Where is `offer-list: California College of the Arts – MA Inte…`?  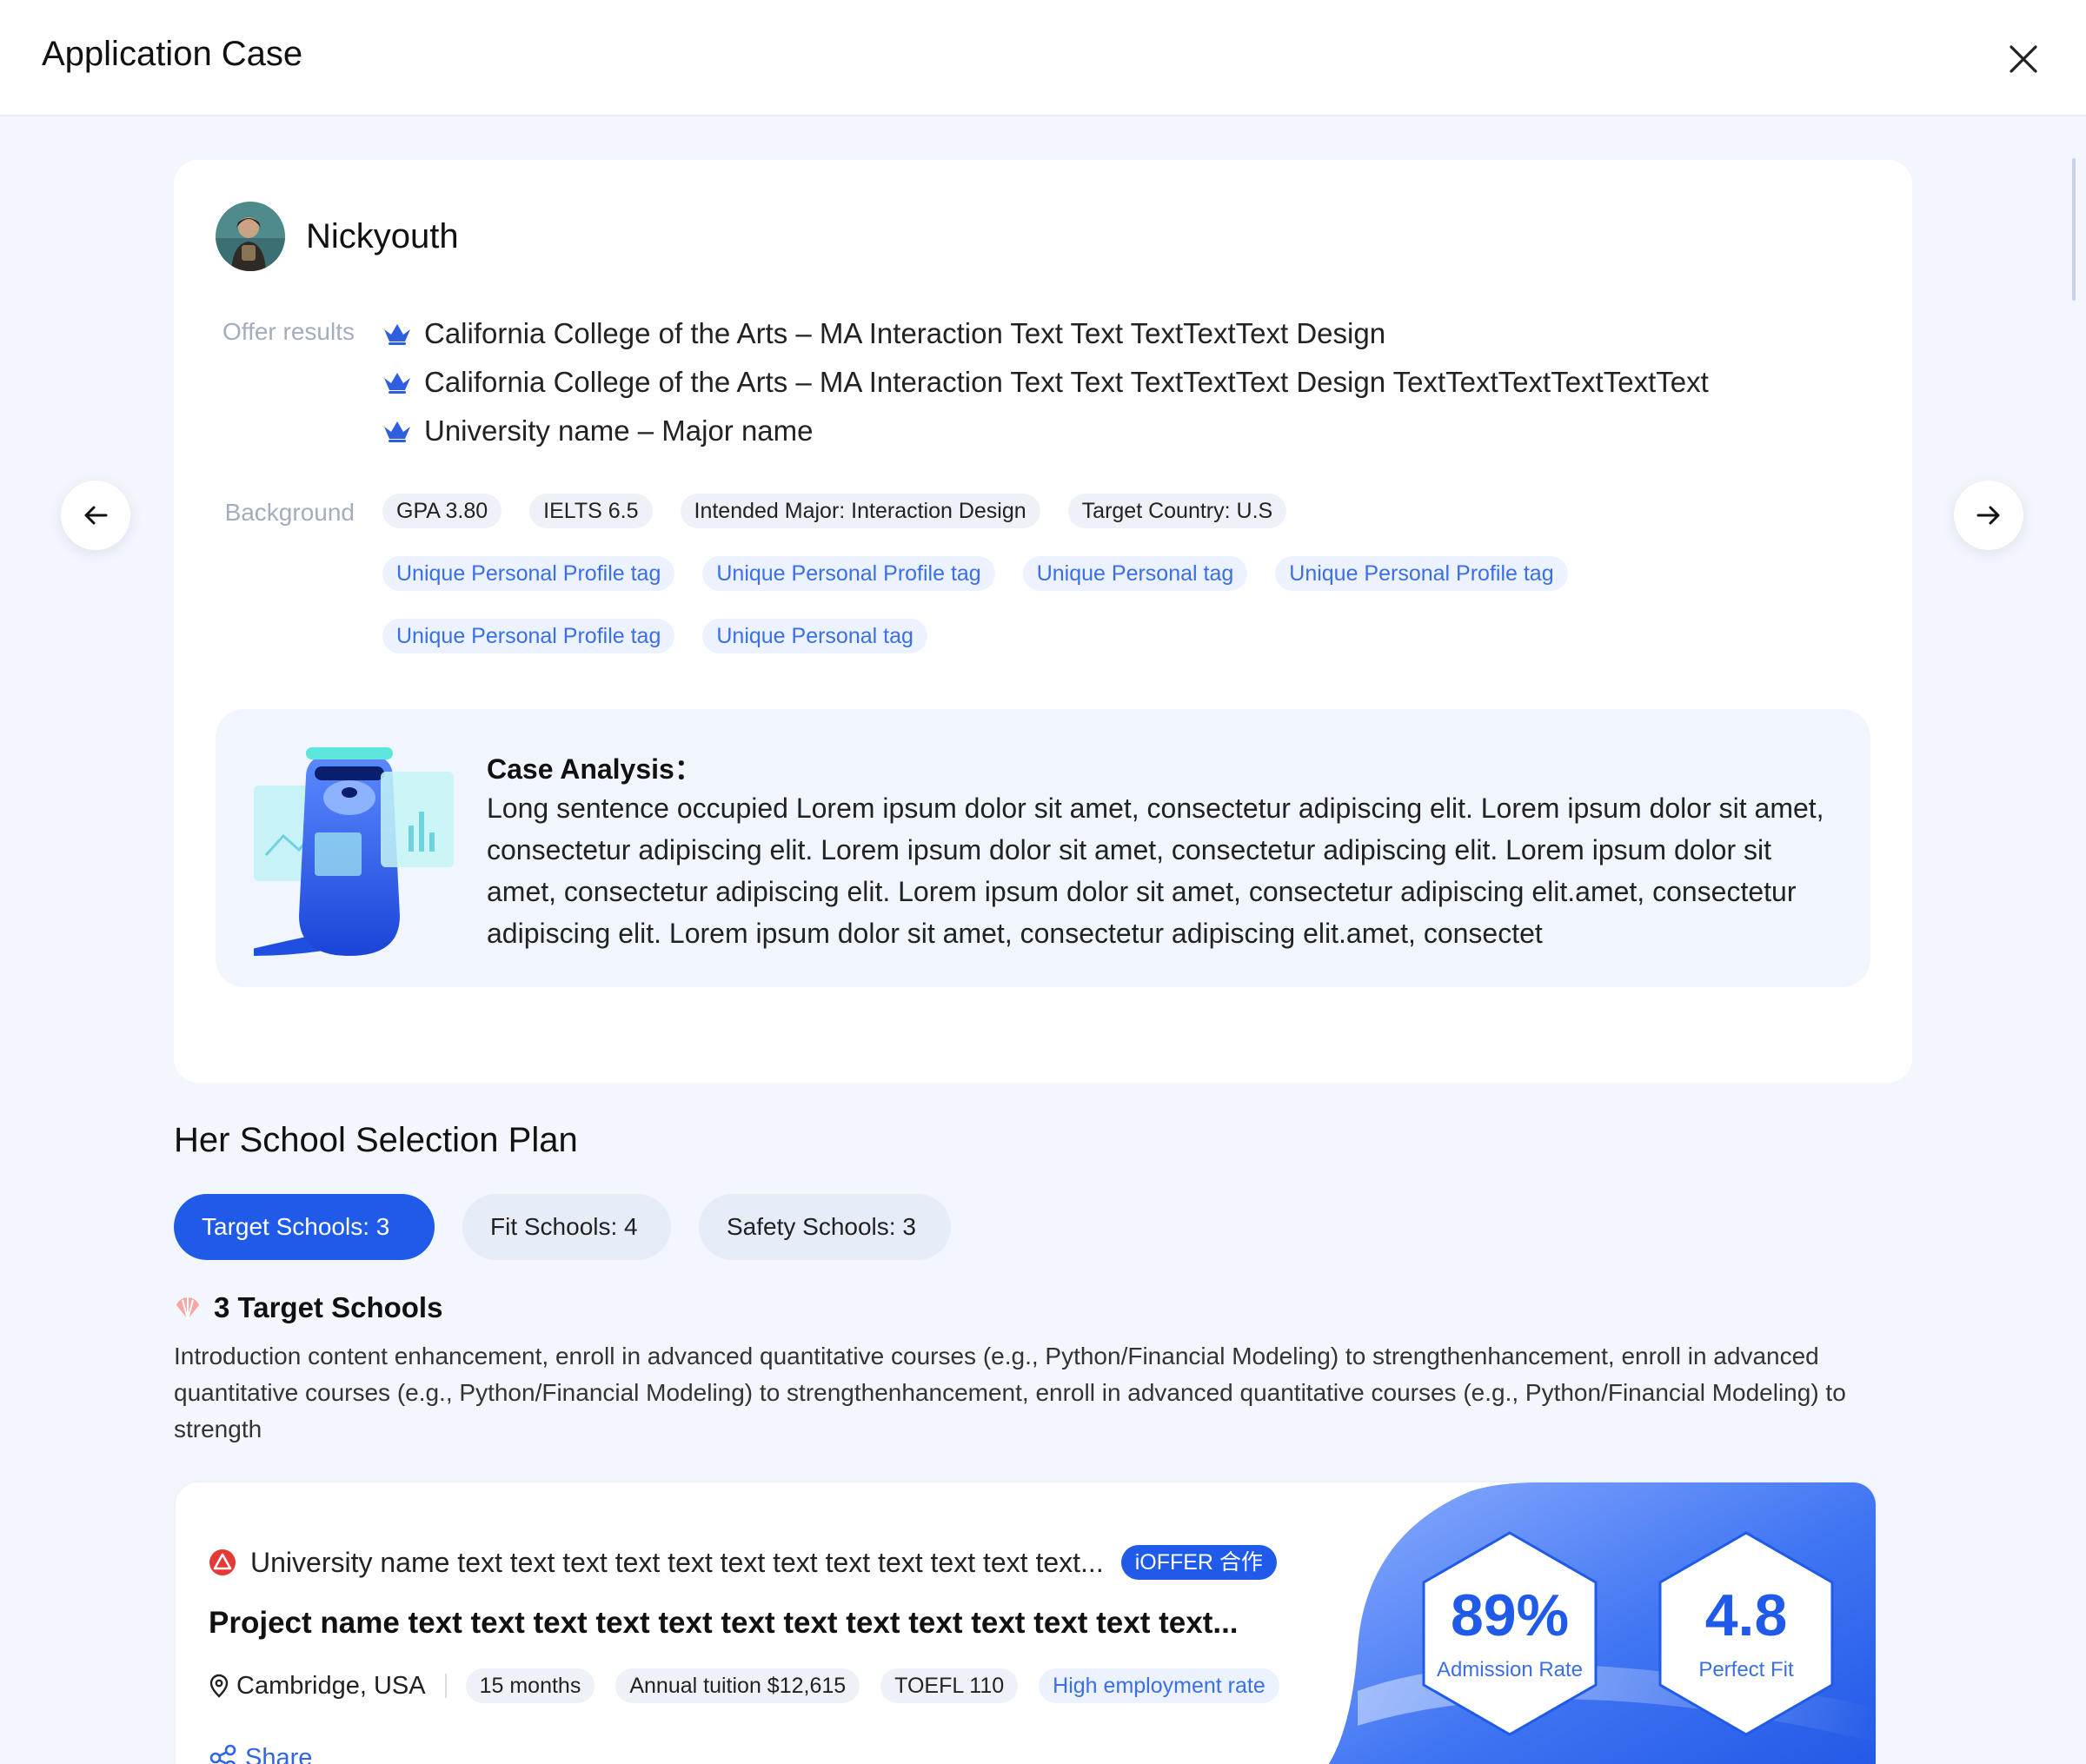 offer-list: California College of the Arts – MA Inte… is located at coordinates (1045, 382).